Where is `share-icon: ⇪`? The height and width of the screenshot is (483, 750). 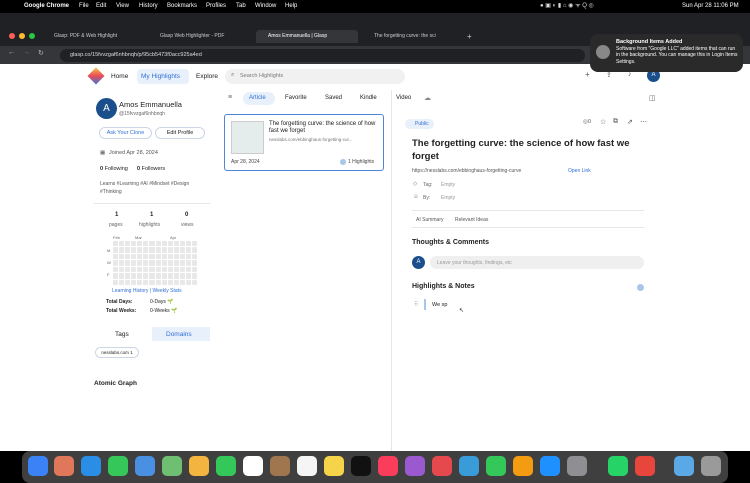 share-icon: ⇪ is located at coordinates (609, 75).